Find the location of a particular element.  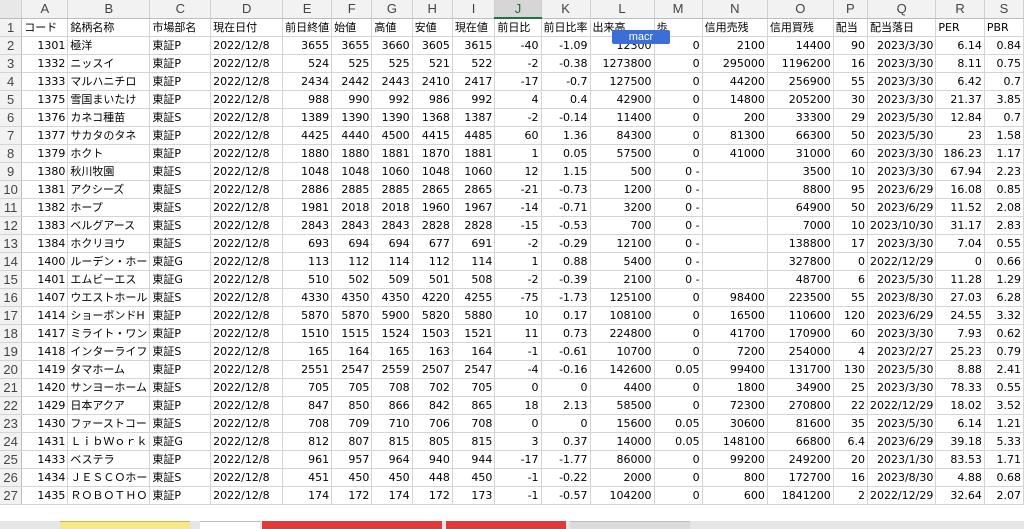

cell: 24.55 is located at coordinates (960, 315).